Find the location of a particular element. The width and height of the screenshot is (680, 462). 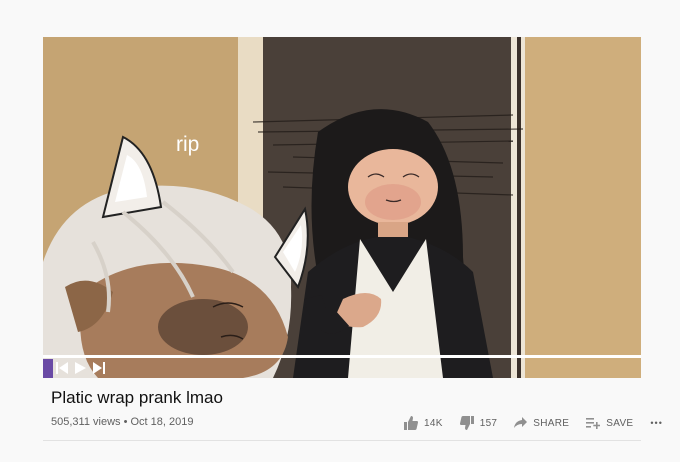

playlist-add-icon is located at coordinates (593, 423).